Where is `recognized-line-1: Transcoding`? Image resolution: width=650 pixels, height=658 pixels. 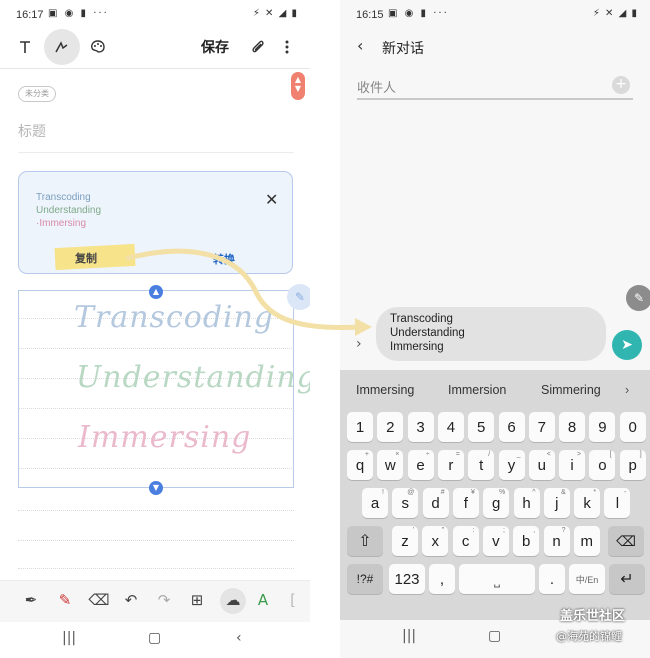 recognized-line-1: Transcoding is located at coordinates (63, 197).